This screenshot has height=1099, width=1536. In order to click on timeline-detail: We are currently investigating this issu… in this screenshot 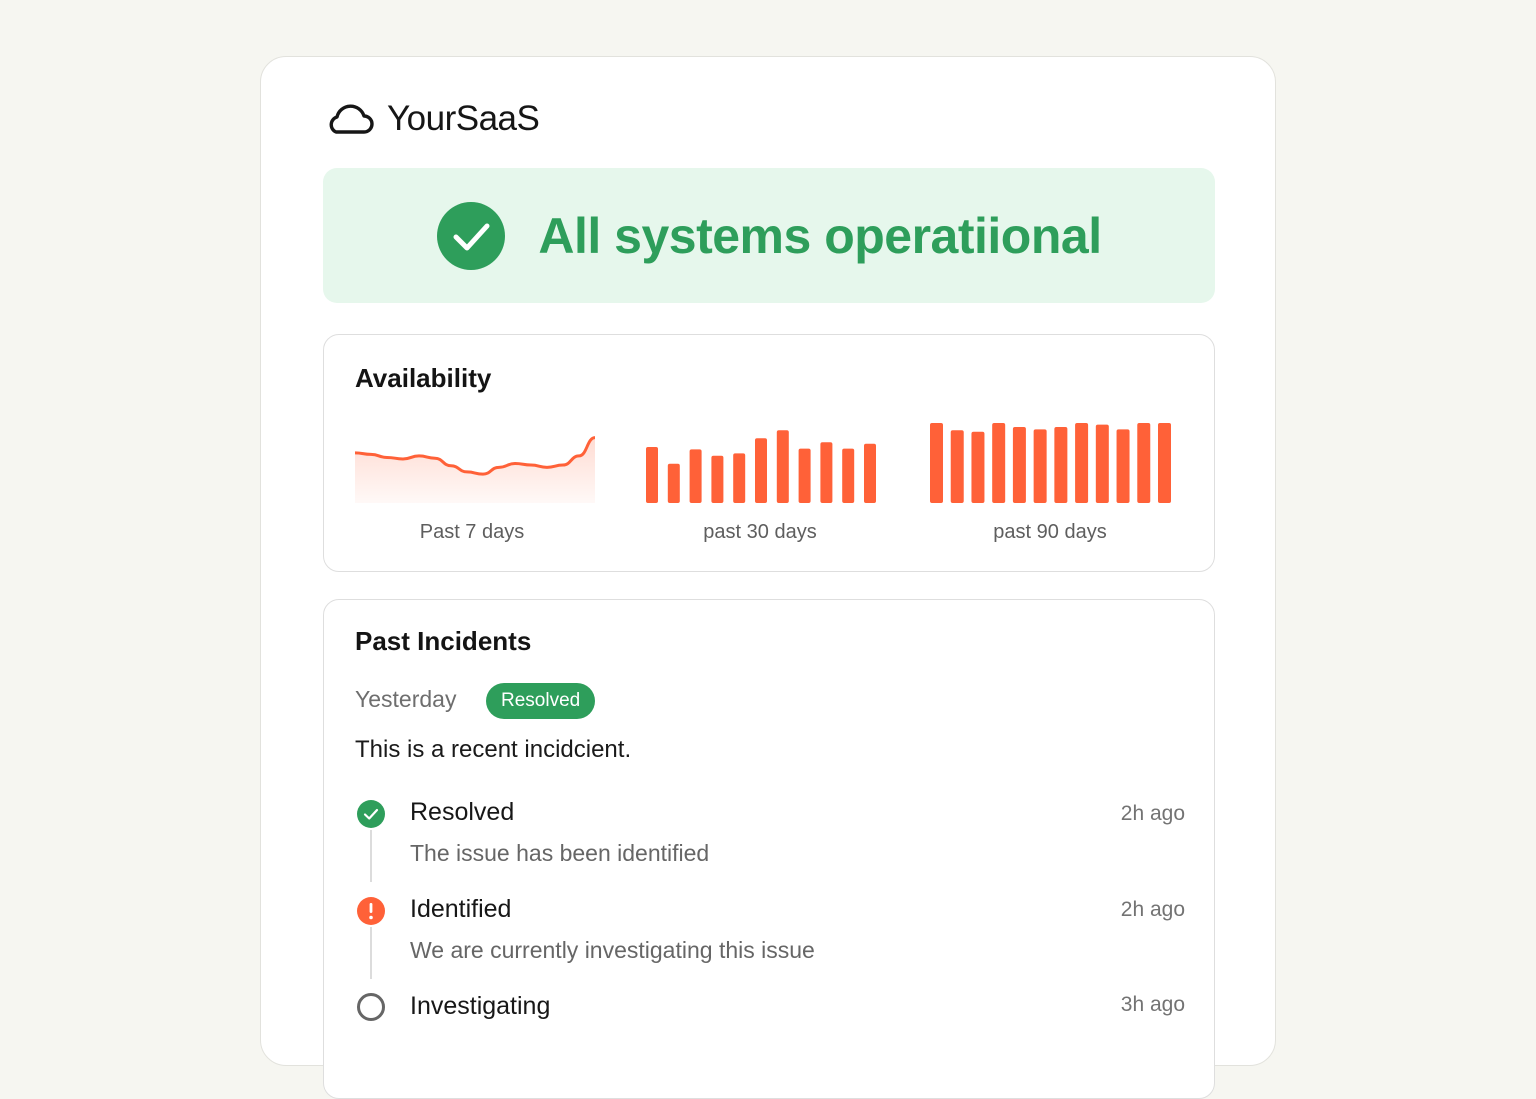, I will do `click(612, 950)`.